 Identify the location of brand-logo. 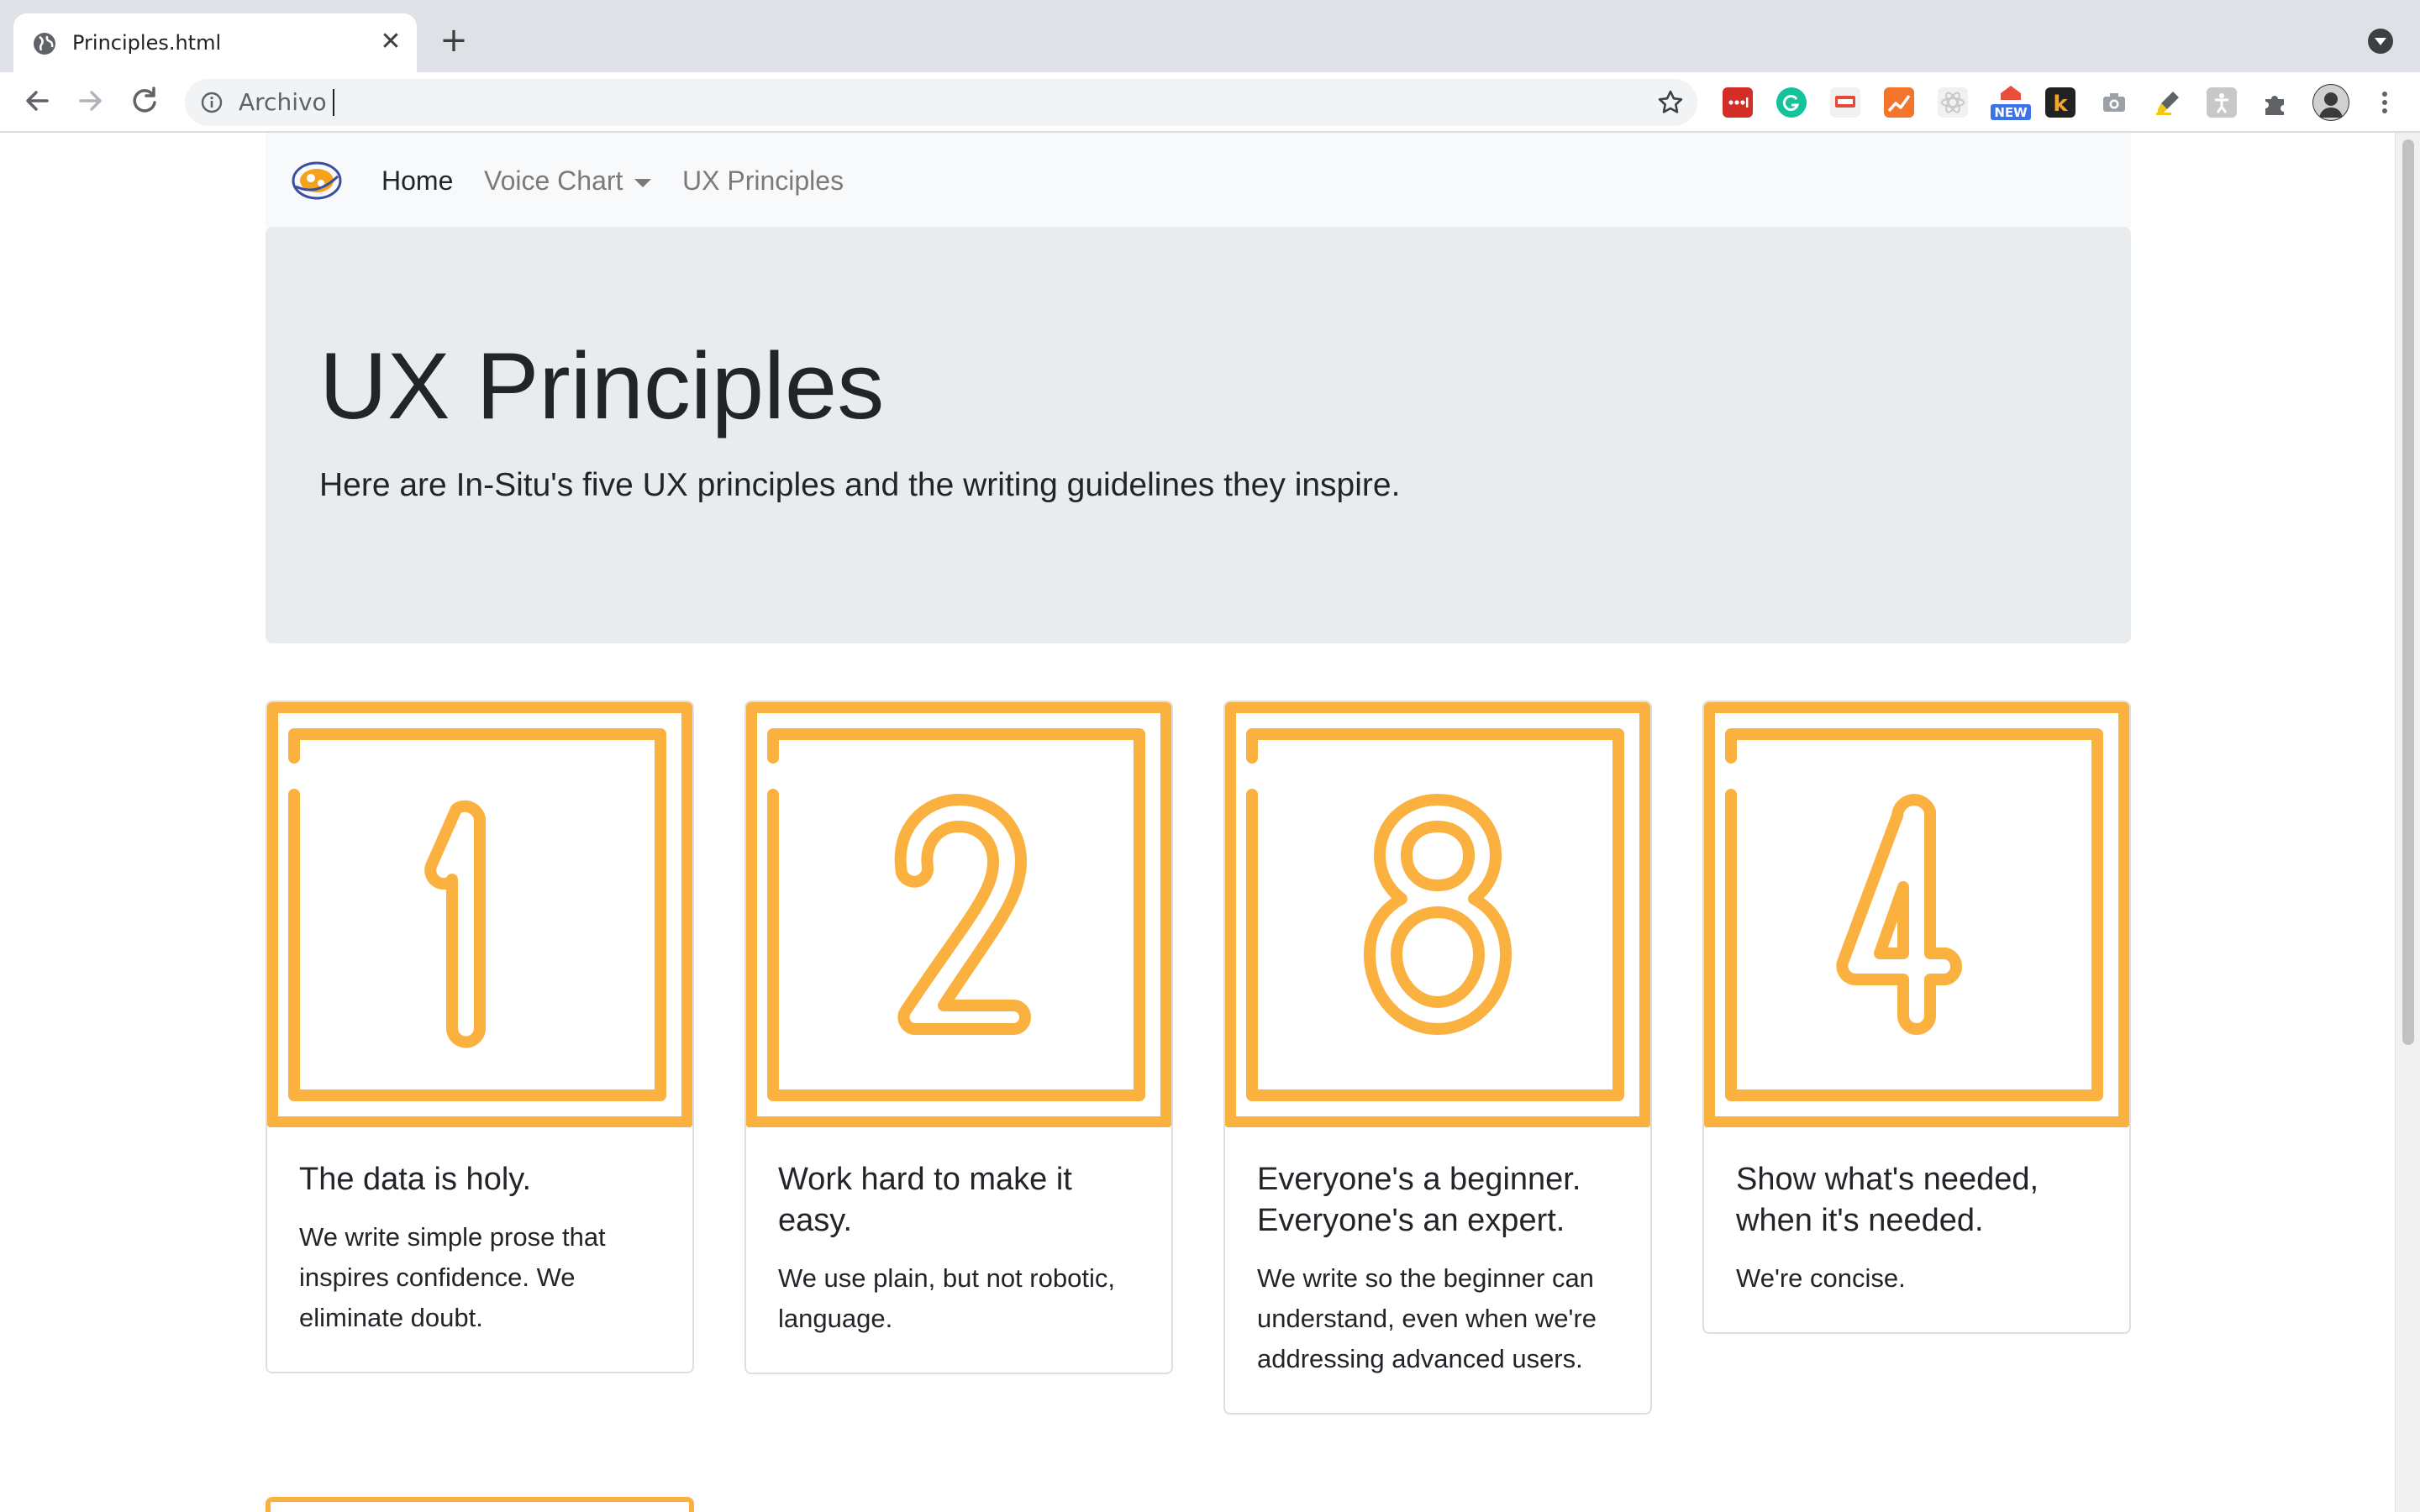
(317, 180).